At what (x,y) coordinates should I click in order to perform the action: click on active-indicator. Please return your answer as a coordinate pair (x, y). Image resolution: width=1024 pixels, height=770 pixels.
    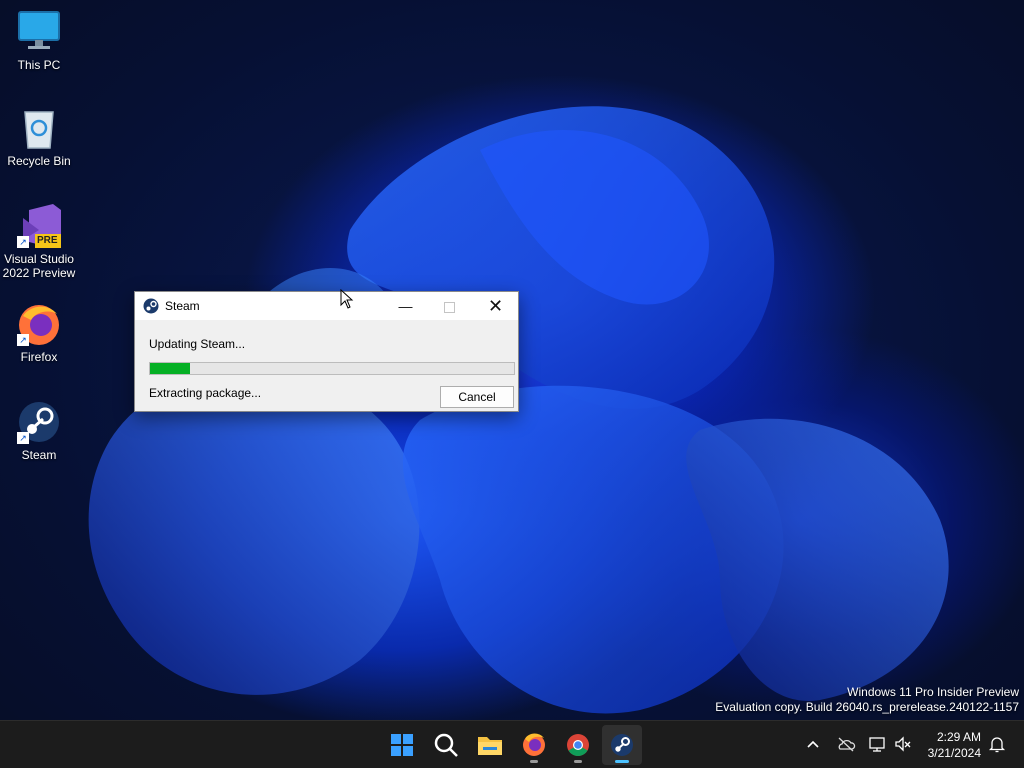
    Looking at the image, I should click on (622, 761).